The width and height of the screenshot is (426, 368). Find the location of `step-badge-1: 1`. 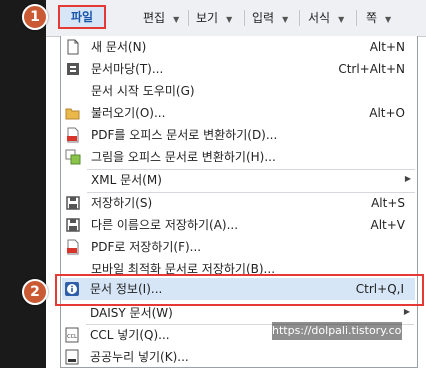

step-badge-1: 1 is located at coordinates (35, 17).